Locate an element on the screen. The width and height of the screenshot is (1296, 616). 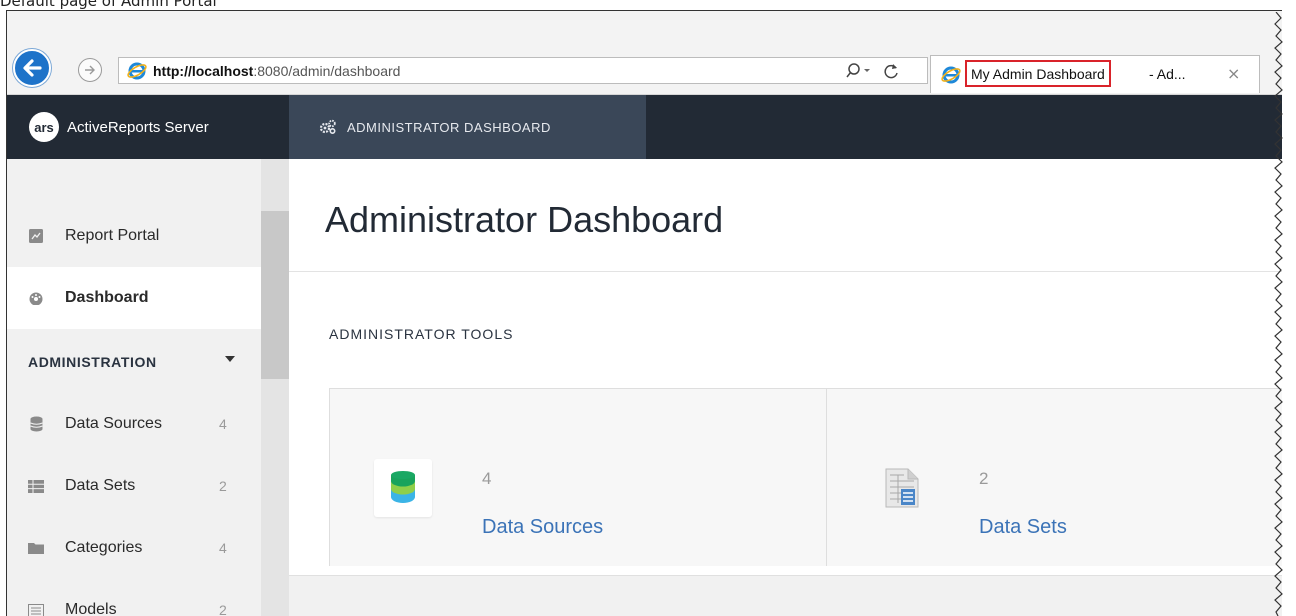
database-icon is located at coordinates (36, 424).